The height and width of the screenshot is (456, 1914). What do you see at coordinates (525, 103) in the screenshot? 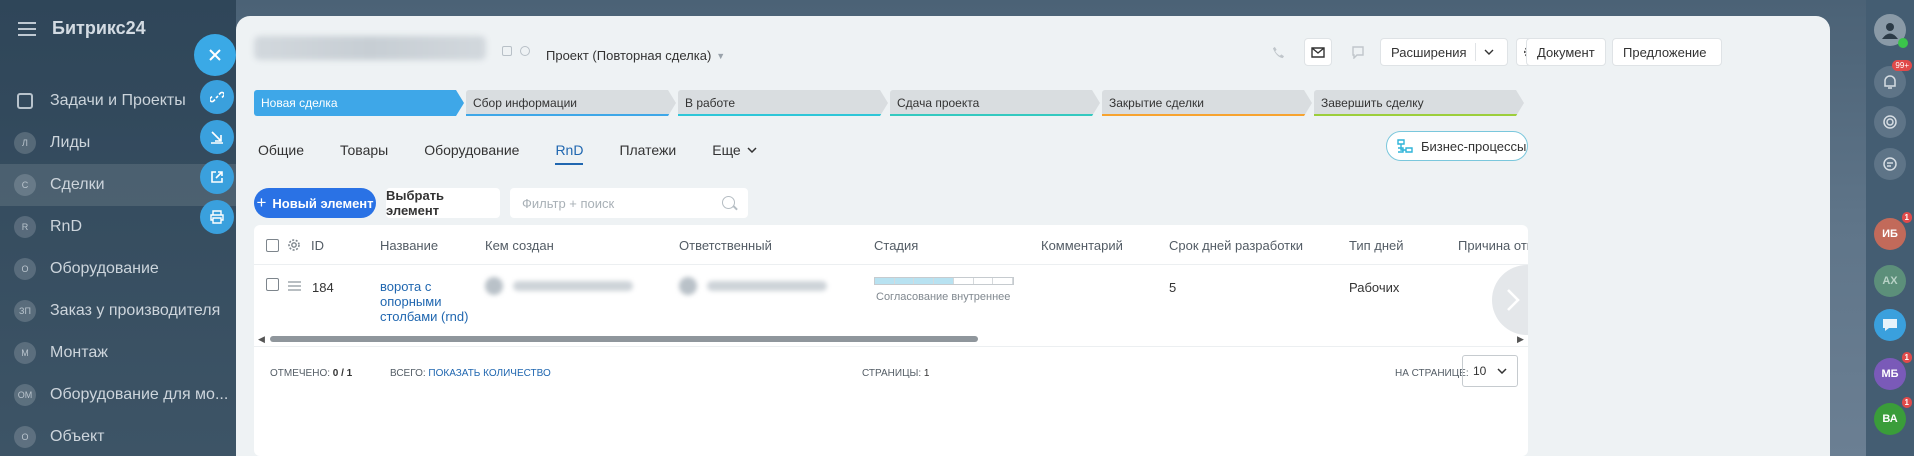
I see `stage-label: Сбор информации` at bounding box center [525, 103].